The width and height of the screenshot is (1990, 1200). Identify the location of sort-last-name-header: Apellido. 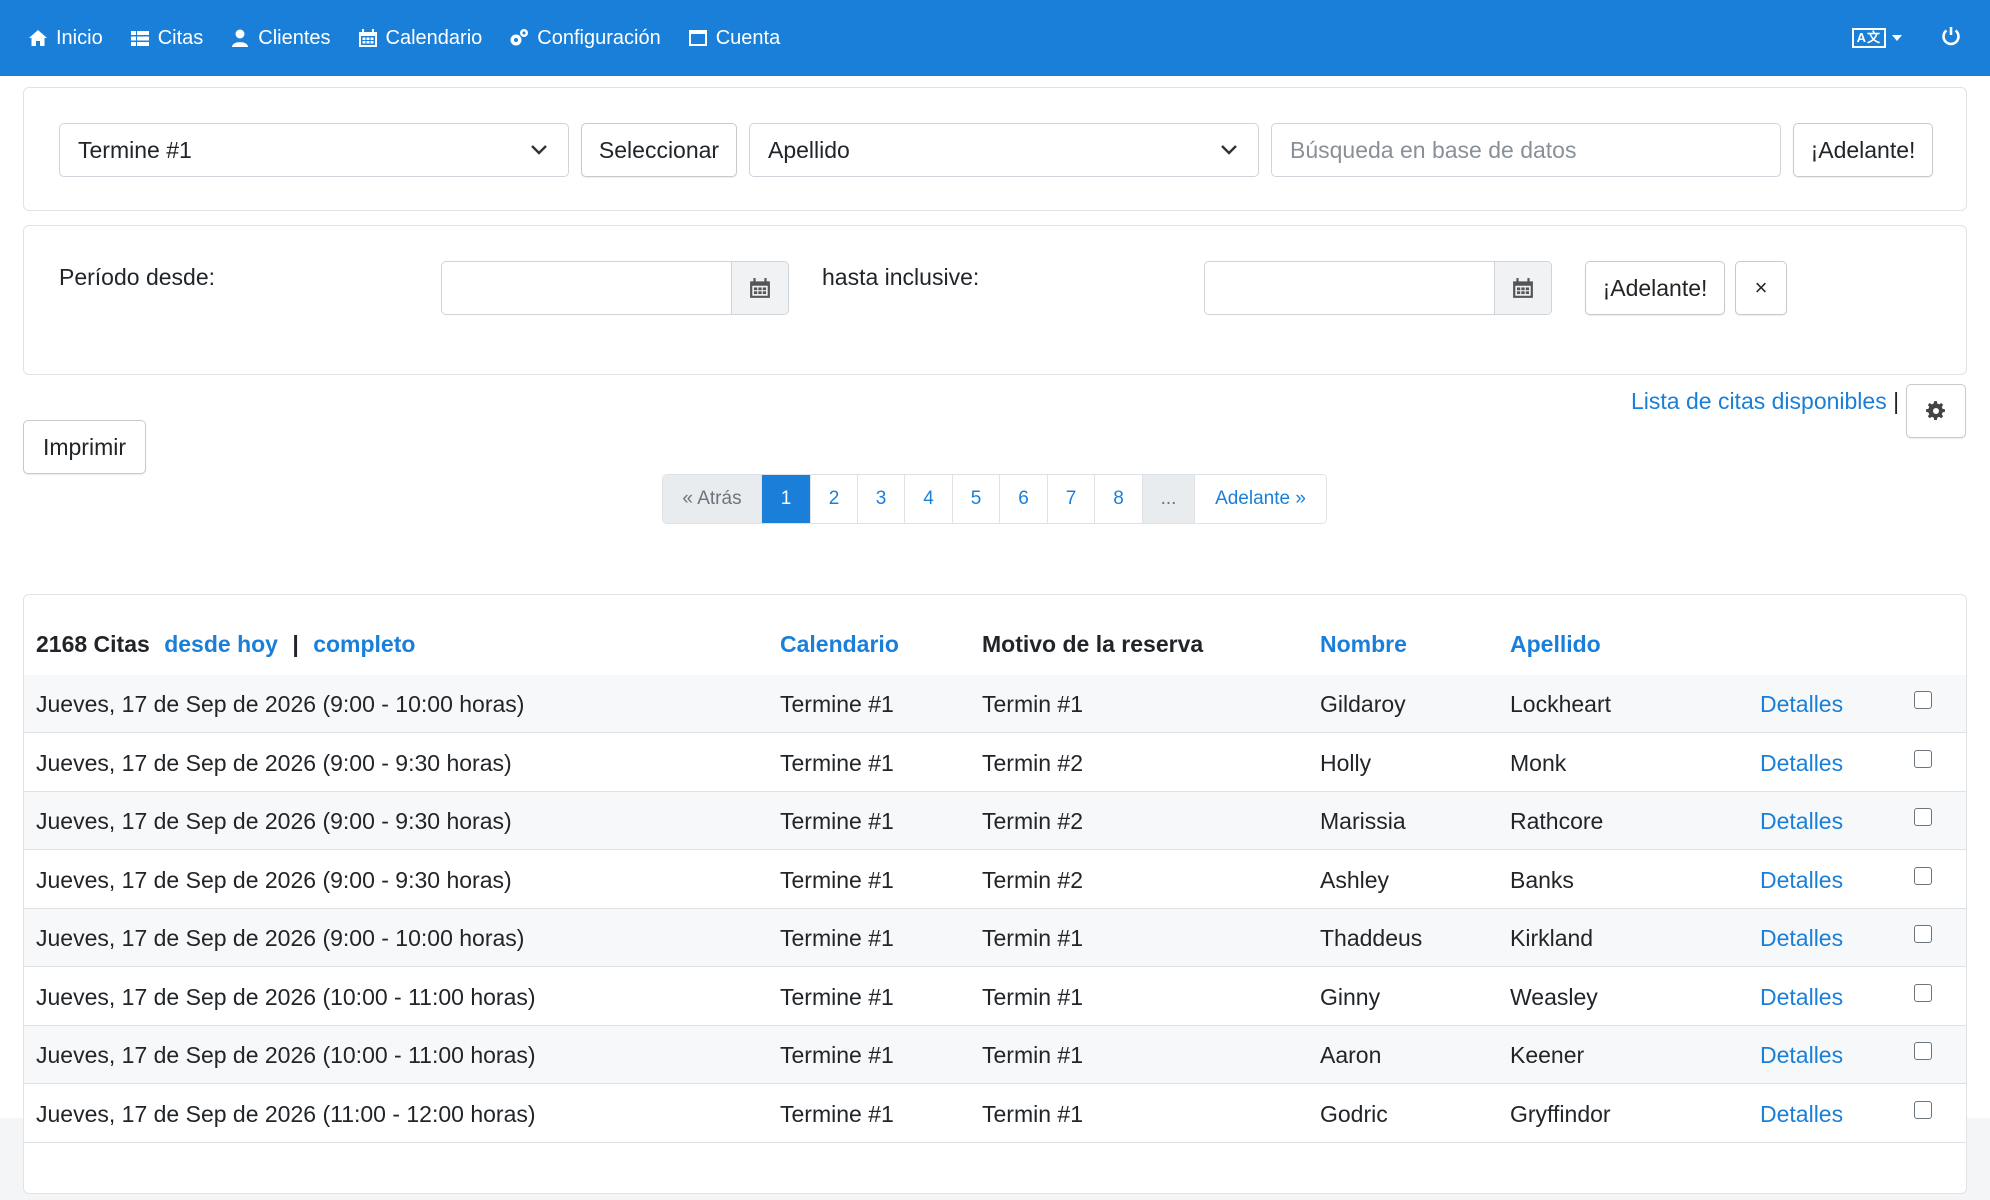
(1555, 644).